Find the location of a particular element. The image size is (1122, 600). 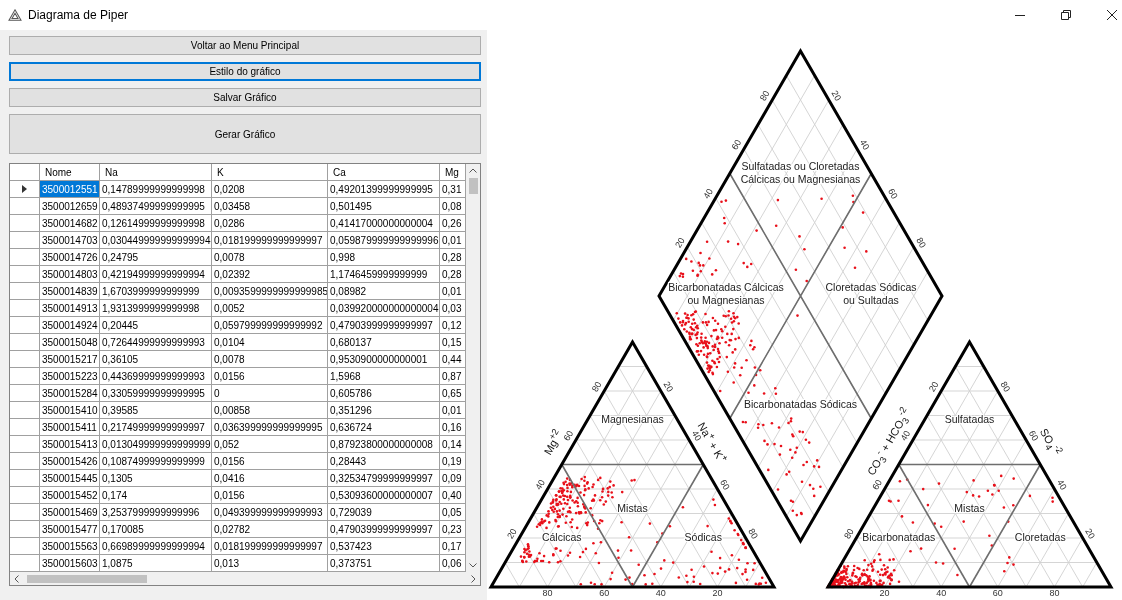

scroll-right-icon is located at coordinates (473, 578).